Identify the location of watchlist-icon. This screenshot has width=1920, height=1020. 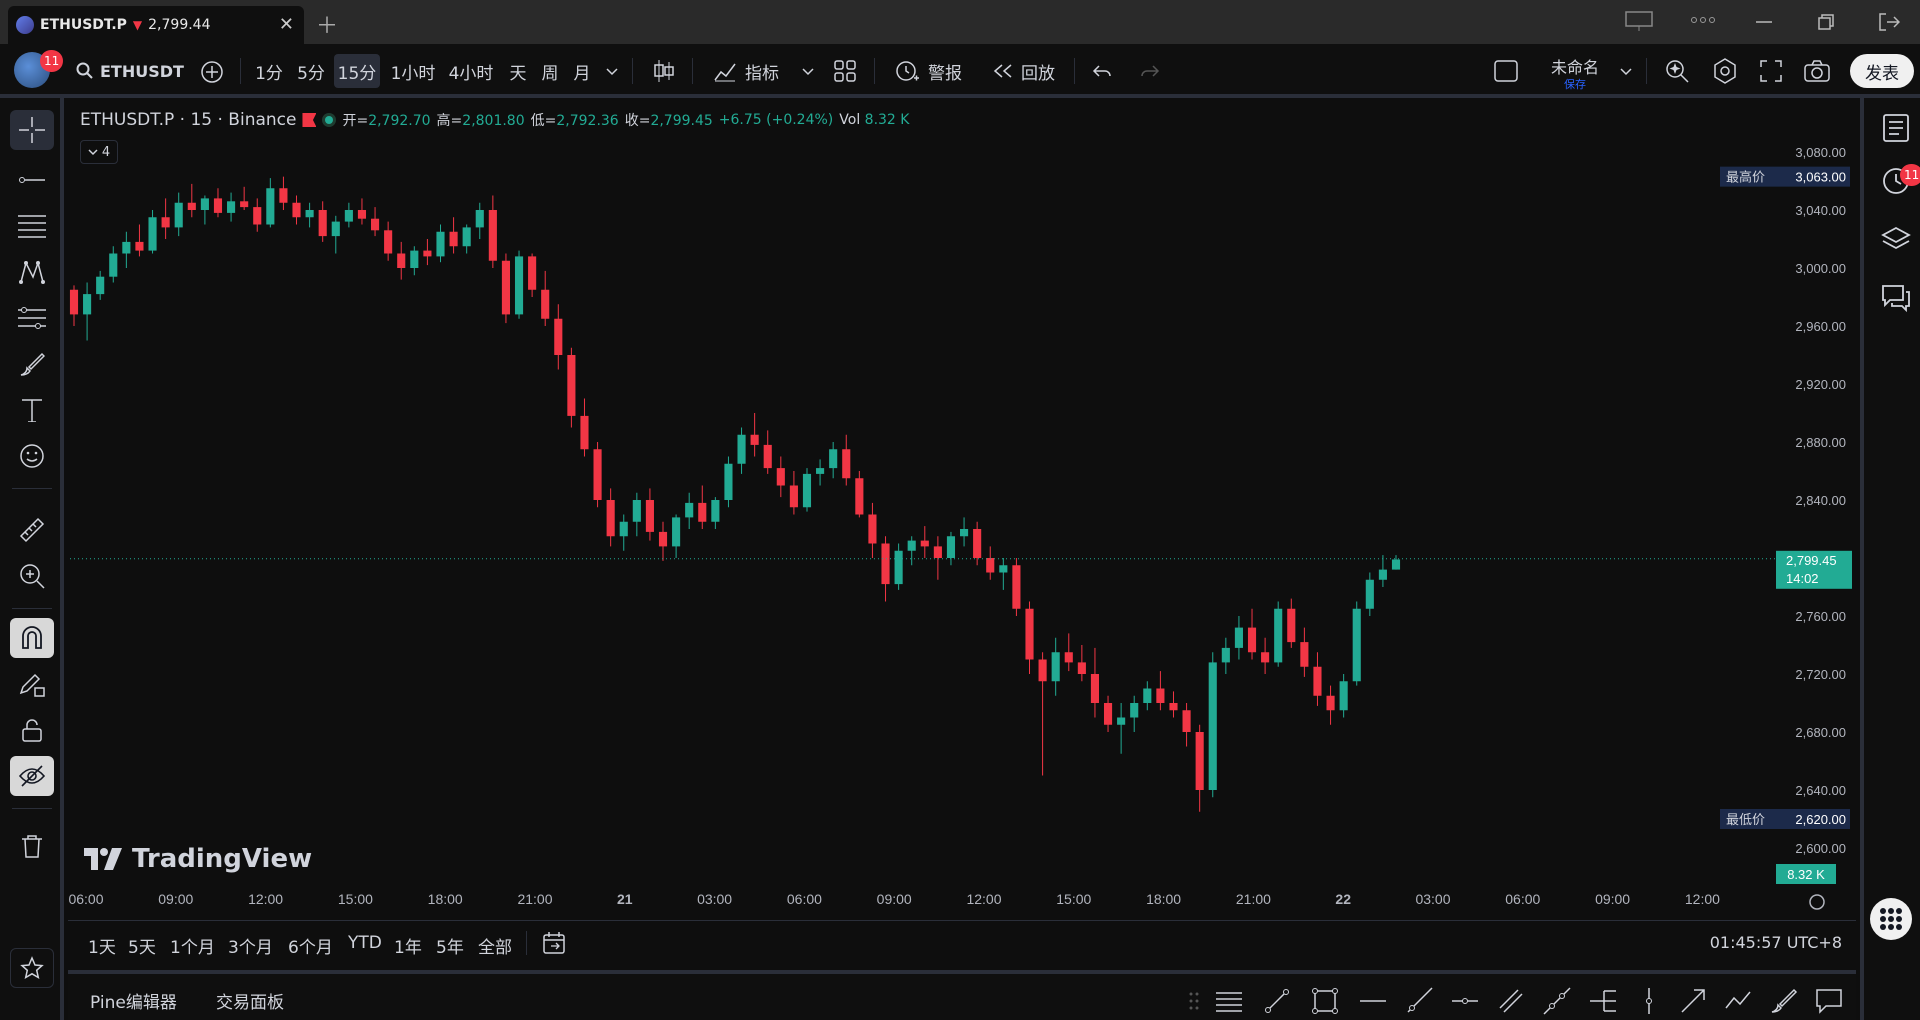
(1896, 128).